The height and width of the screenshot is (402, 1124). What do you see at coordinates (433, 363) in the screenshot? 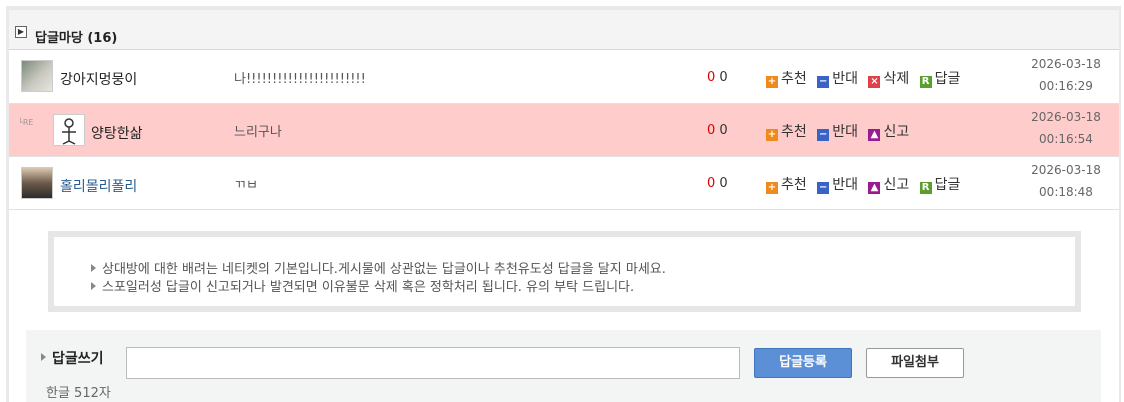
I see `reply-input` at bounding box center [433, 363].